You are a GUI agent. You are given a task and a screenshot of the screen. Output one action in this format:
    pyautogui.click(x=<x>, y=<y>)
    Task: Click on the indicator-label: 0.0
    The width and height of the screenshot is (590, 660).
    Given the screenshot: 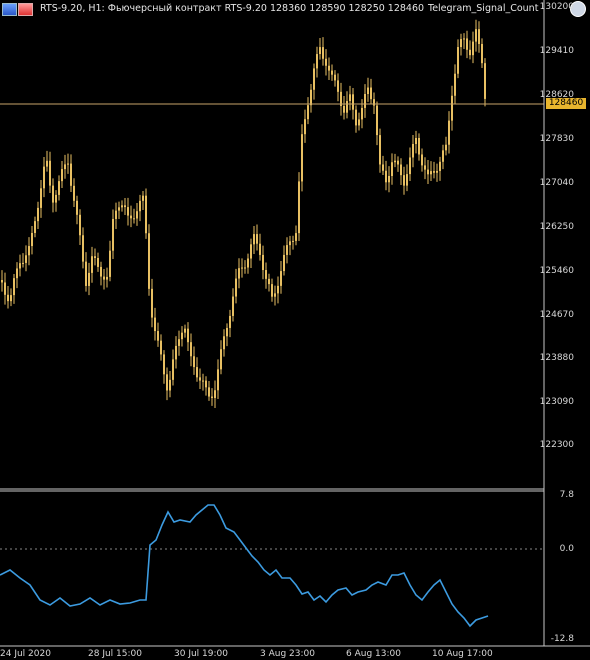 What is the action you would take?
    pyautogui.click(x=566, y=549)
    